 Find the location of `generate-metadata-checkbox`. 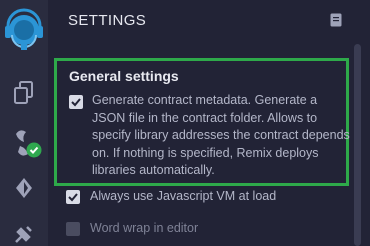

generate-metadata-checkbox is located at coordinates (76, 102).